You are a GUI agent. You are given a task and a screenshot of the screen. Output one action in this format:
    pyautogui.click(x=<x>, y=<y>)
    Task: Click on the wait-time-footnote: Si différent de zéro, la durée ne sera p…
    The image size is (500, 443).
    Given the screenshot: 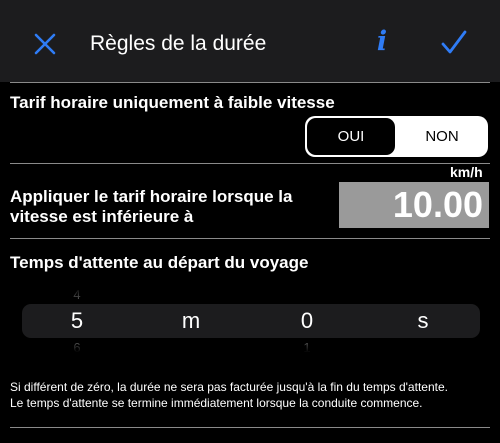 What is the action you would take?
    pyautogui.click(x=252, y=395)
    